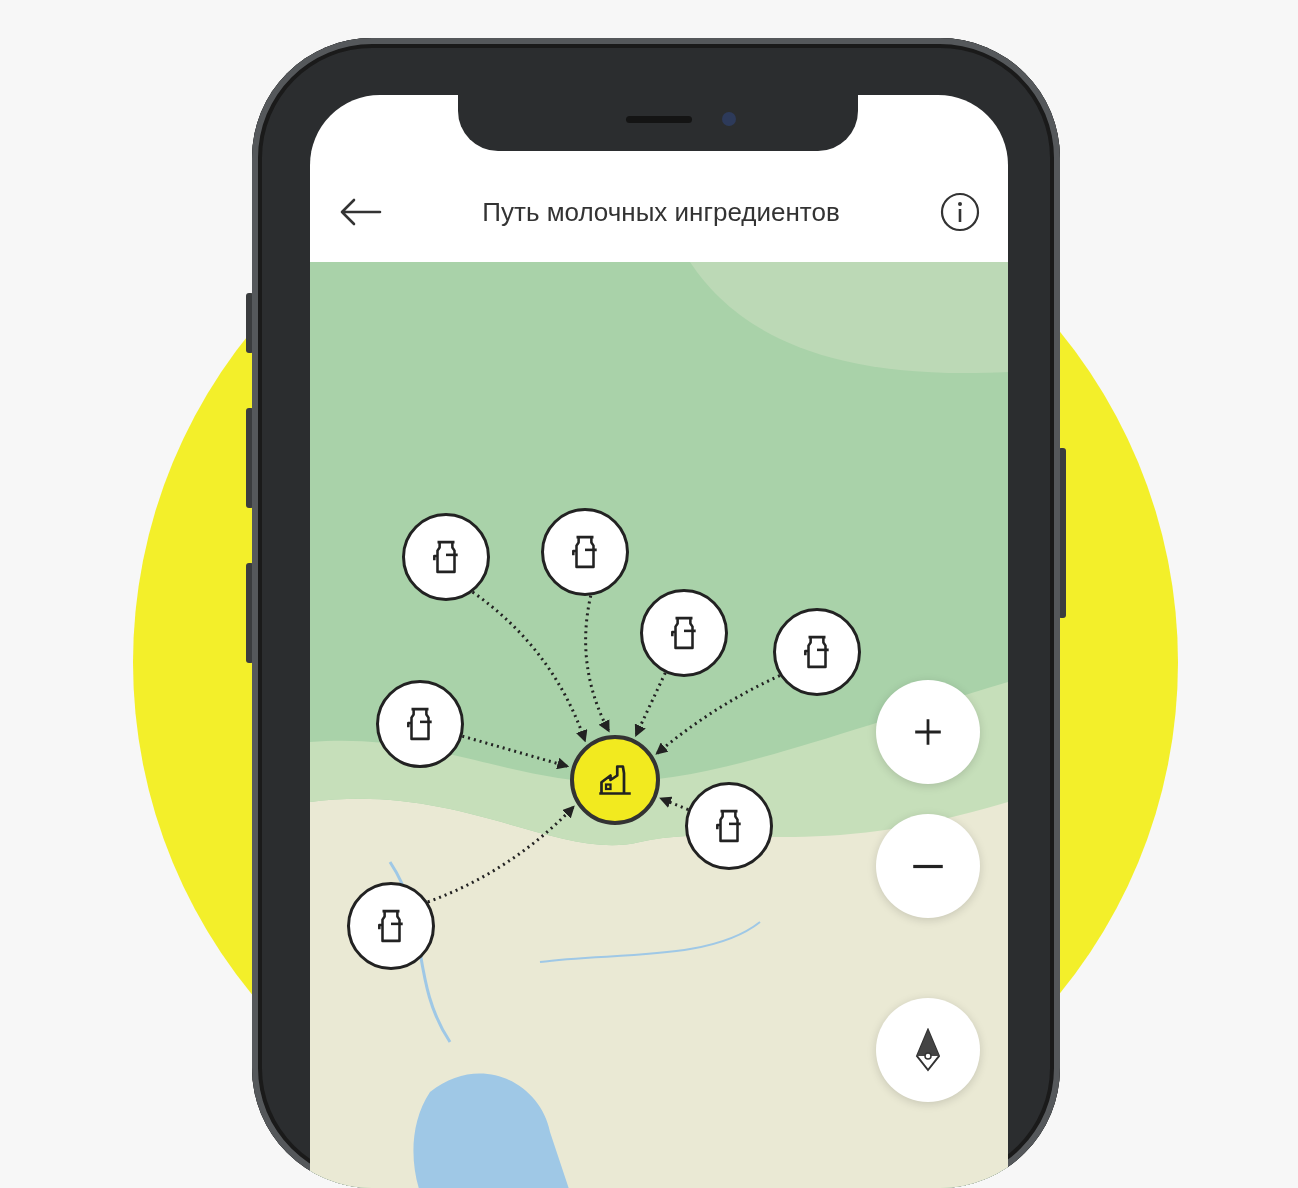 The image size is (1298, 1188). Describe the element at coordinates (960, 212) in the screenshot. I see `info-icon` at that location.